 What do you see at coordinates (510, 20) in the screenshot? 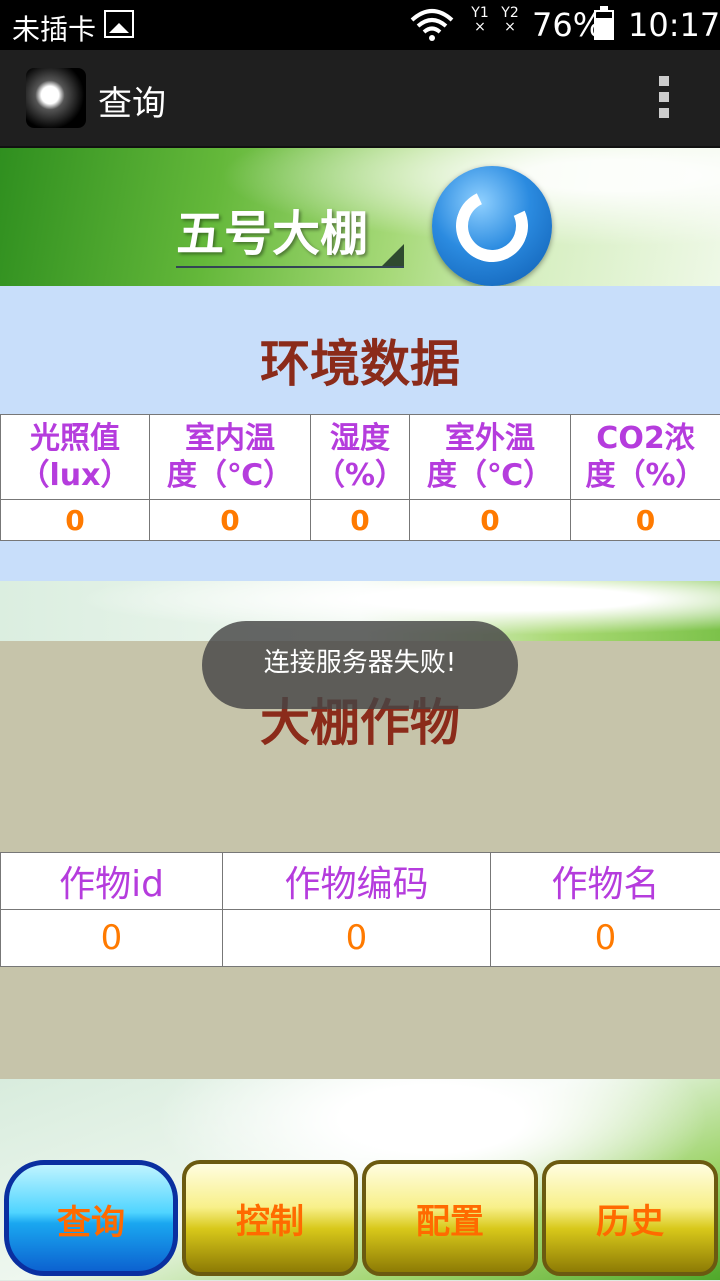
I see `sim2-signal-icon: Y2×` at bounding box center [510, 20].